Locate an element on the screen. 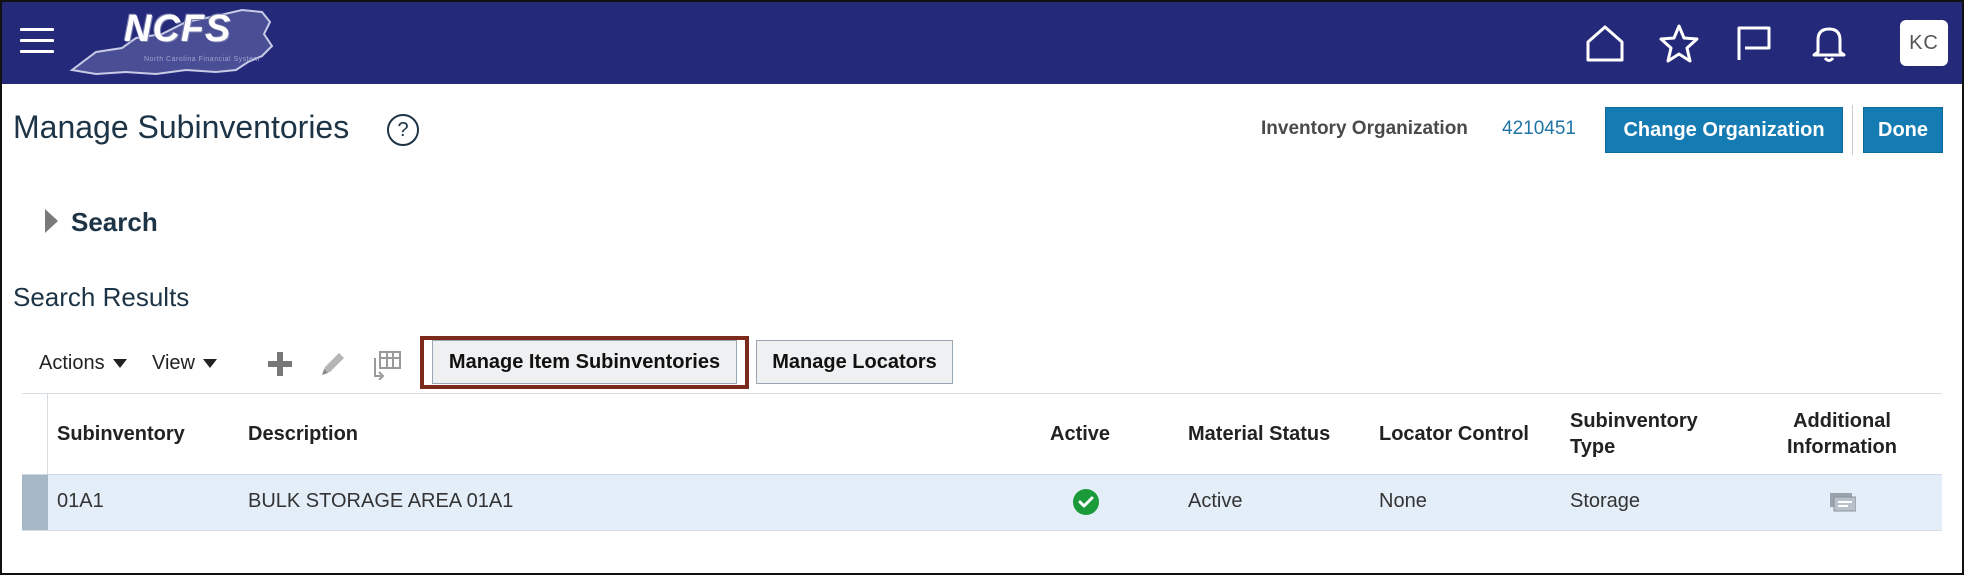 The height and width of the screenshot is (575, 1964). global-header: NCFS North Carolina Financial System KC is located at coordinates (982, 43).